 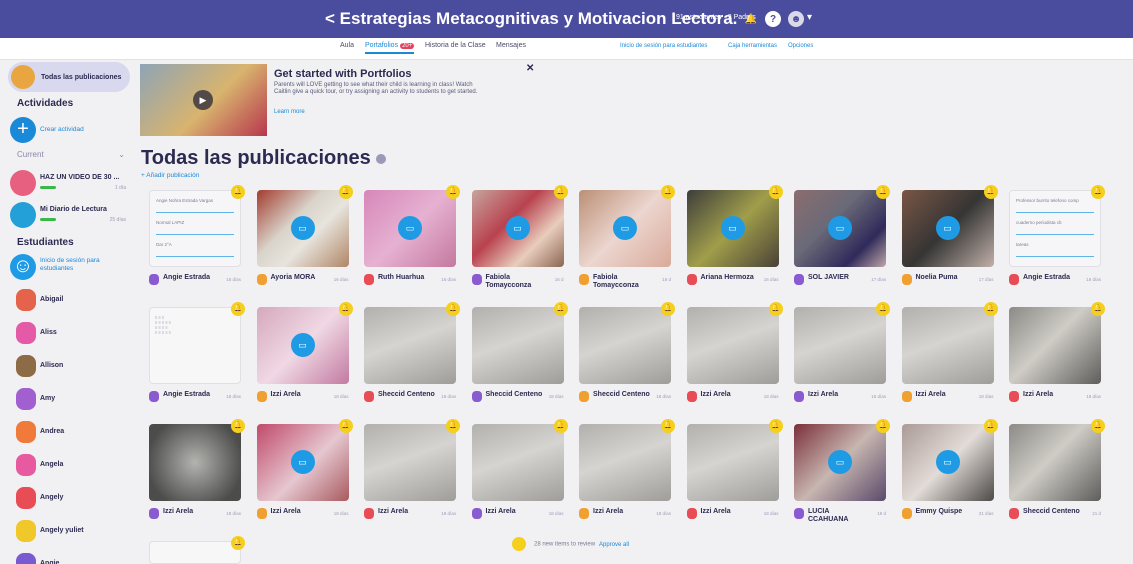 What do you see at coordinates (70, 183) in the screenshot?
I see `activity-item: HAZ UN VIDEO DE 30 ... 1 día` at bounding box center [70, 183].